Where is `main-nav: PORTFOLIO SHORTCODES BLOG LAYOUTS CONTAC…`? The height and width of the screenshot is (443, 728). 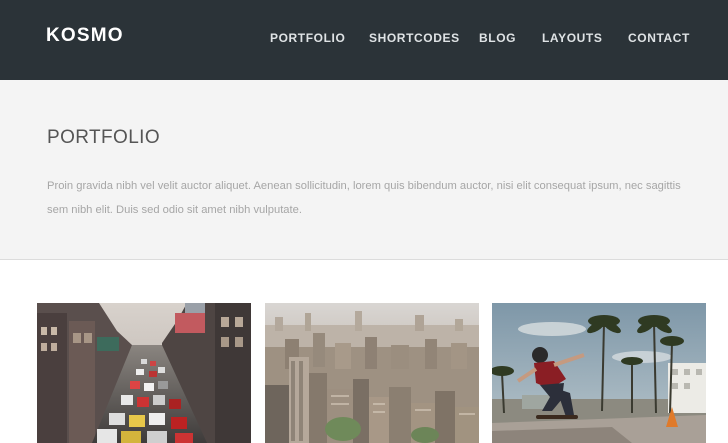
main-nav: PORTFOLIO SHORTCODES BLOG LAYOUTS CONTAC… is located at coordinates (364, 39).